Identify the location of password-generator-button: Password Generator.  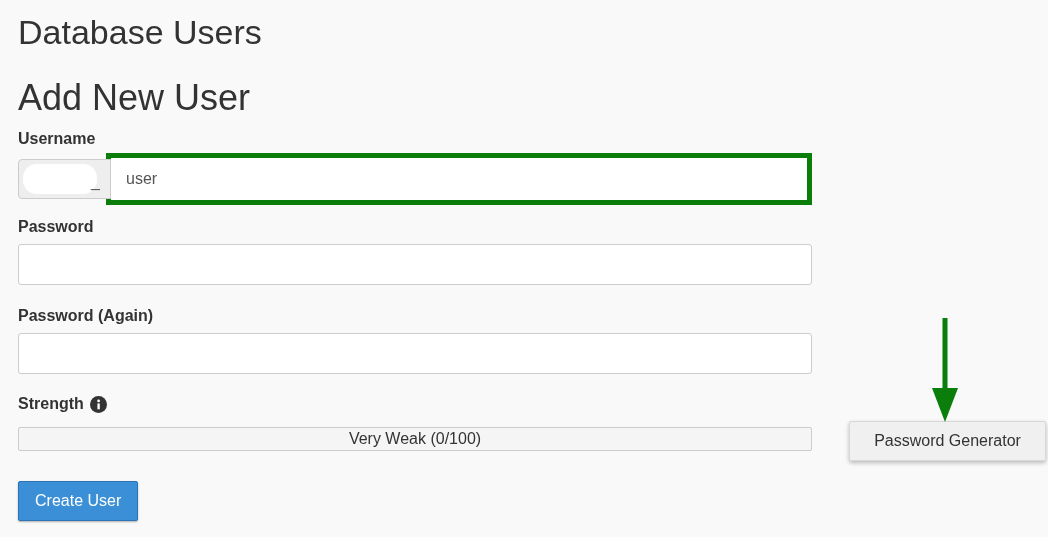
(947, 441).